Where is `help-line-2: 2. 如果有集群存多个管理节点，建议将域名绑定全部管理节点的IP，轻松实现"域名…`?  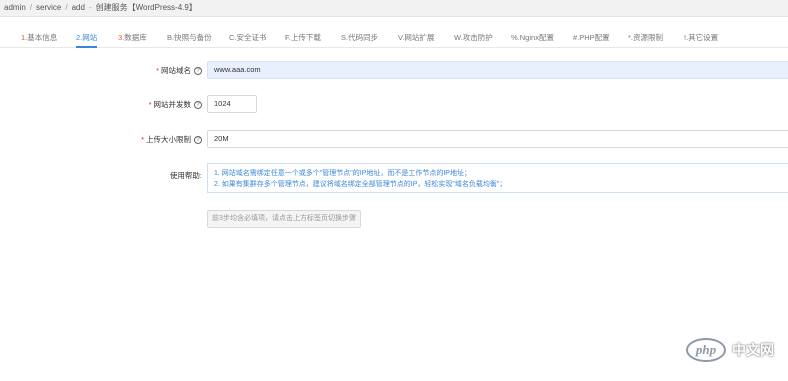
help-line-2: 2. 如果有集群存多个管理节点，建议将域名绑定全部管理节点的IP，轻松实现"域名… is located at coordinates (360, 184).